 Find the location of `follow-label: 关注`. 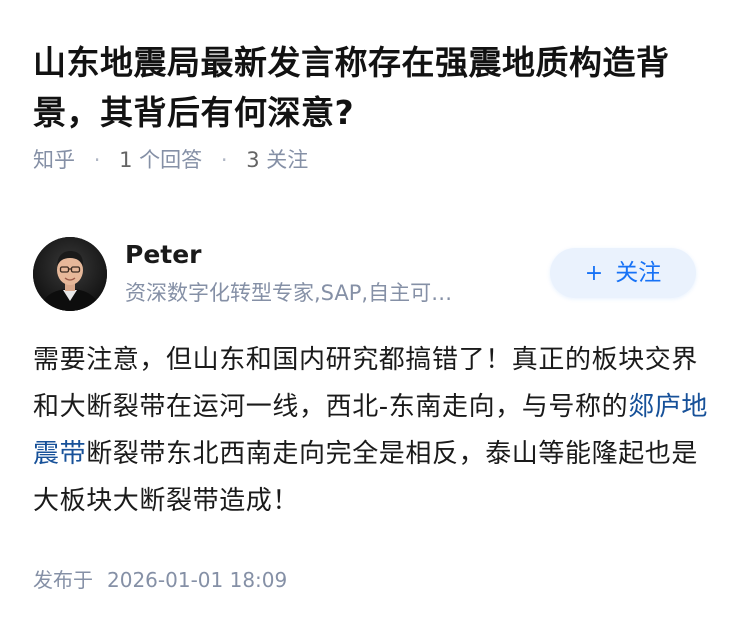

follow-label: 关注 is located at coordinates (638, 273).